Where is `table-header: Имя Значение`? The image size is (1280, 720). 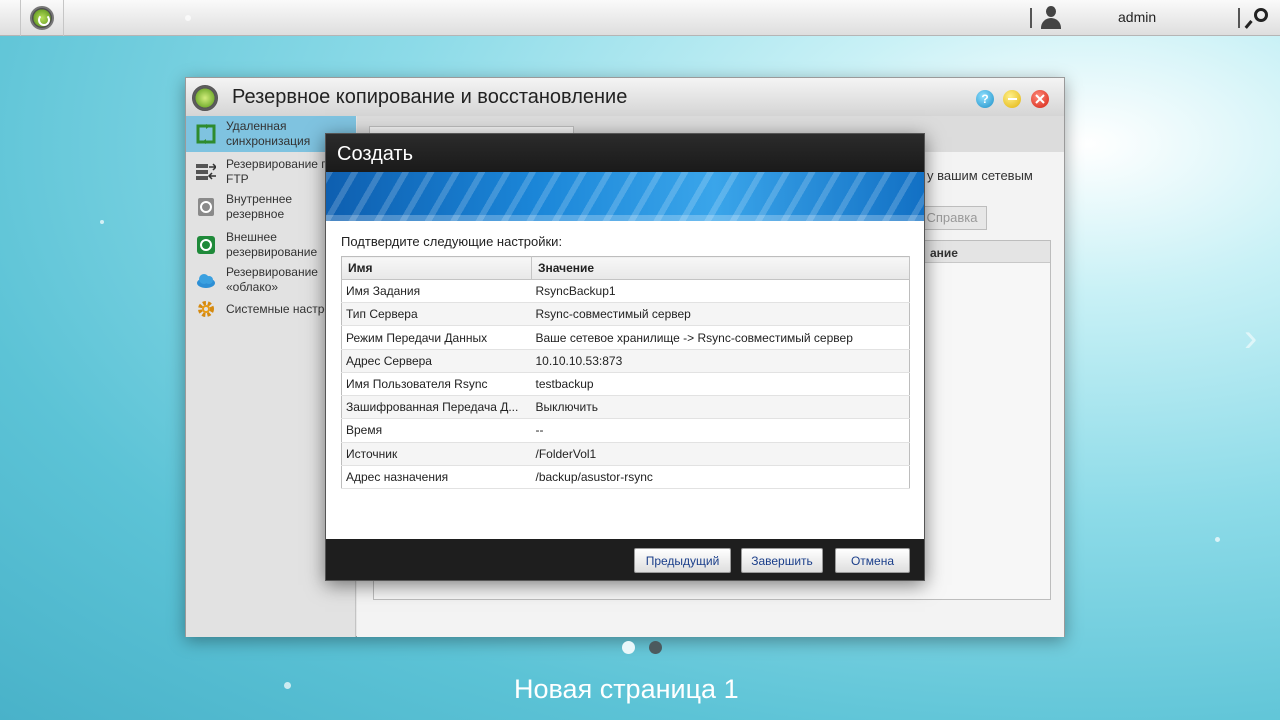
table-header: Имя Значение is located at coordinates (625, 268).